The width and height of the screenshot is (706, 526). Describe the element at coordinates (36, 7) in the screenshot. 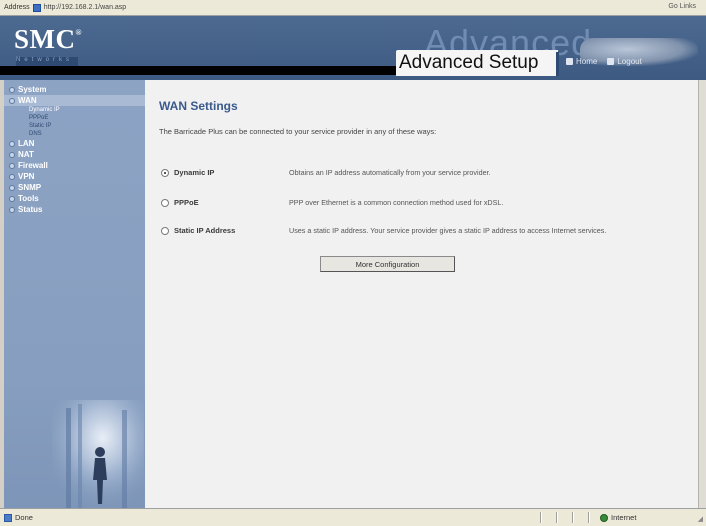

I see `page-icon` at that location.